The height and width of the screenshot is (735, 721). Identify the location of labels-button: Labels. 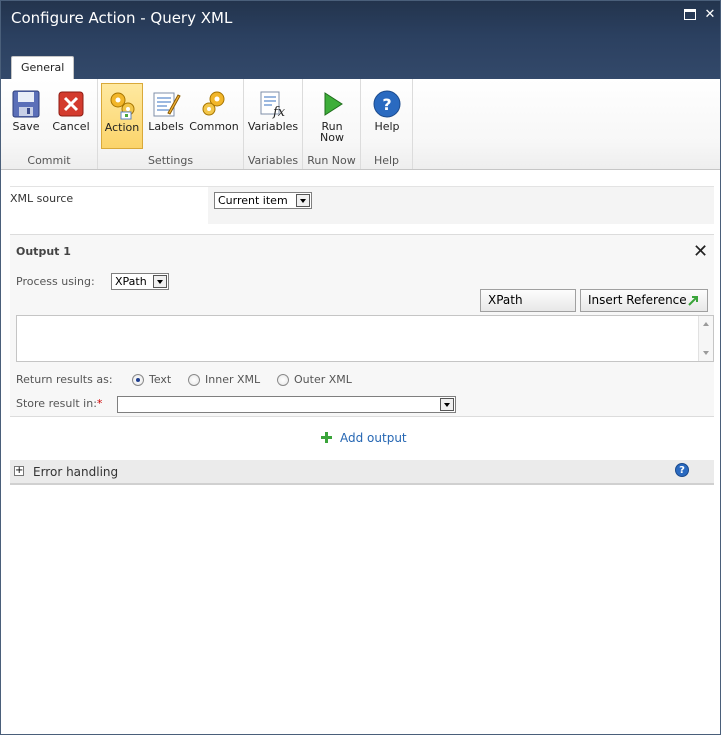
(166, 116).